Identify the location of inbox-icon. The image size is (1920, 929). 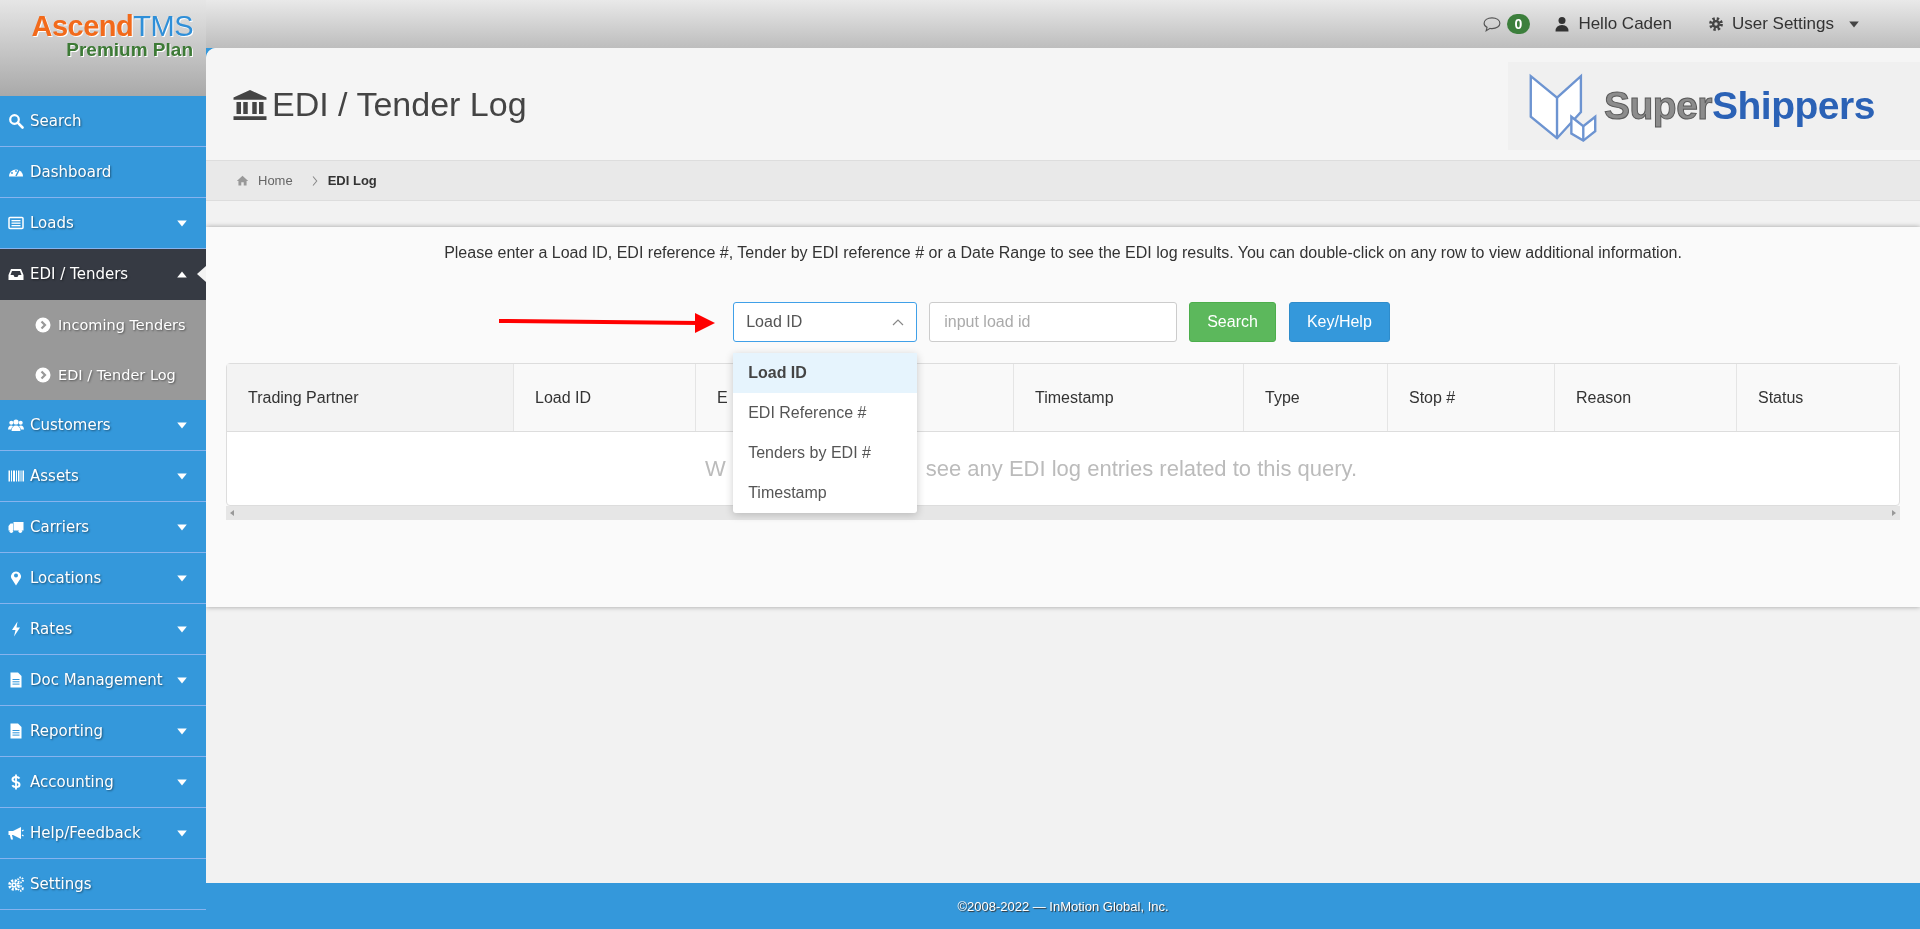
(16, 274).